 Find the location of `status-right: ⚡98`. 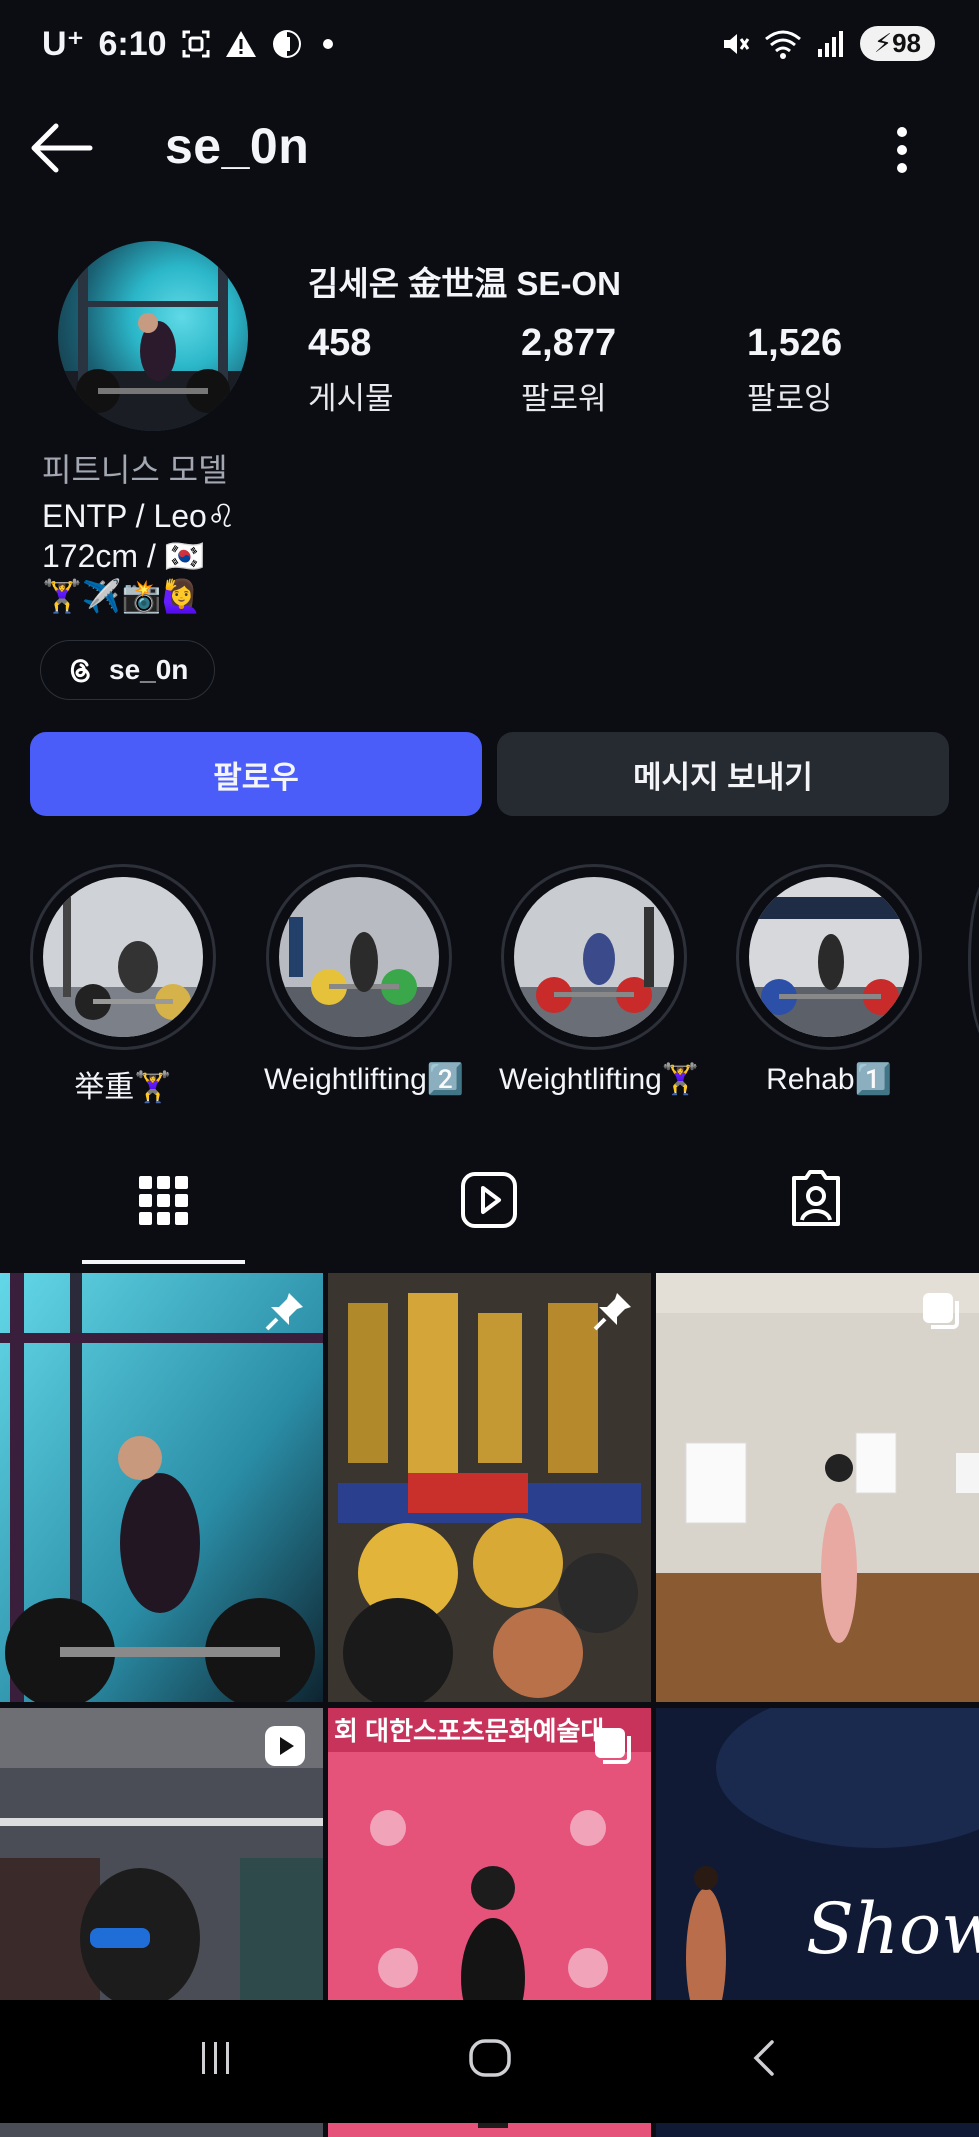

status-right: ⚡98 is located at coordinates (827, 43).